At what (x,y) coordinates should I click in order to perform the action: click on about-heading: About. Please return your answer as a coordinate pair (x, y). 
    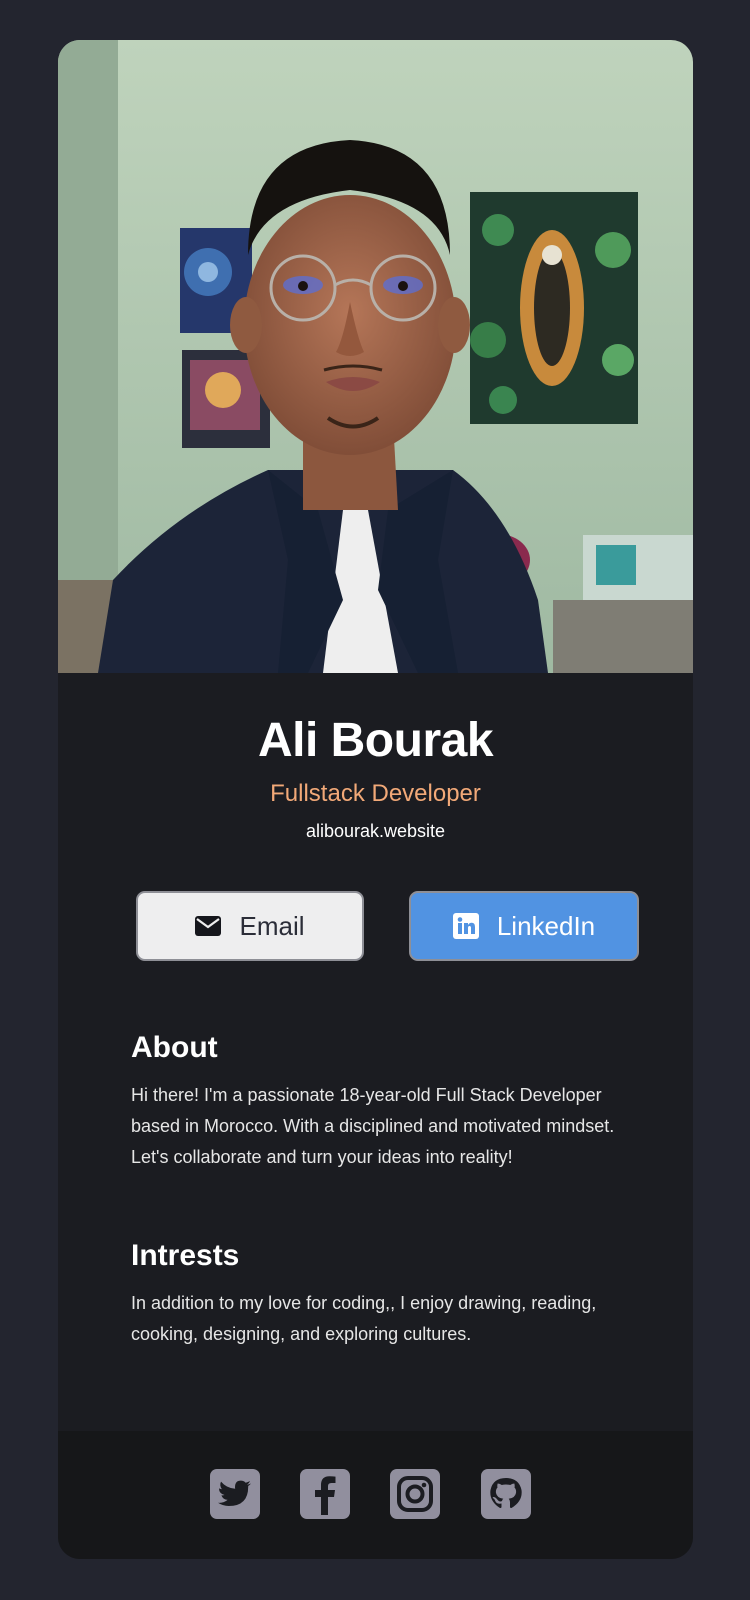
    Looking at the image, I should click on (174, 1047).